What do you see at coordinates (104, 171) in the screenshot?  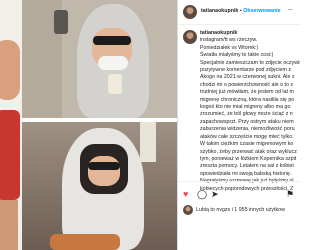 I see `face` at bounding box center [104, 171].